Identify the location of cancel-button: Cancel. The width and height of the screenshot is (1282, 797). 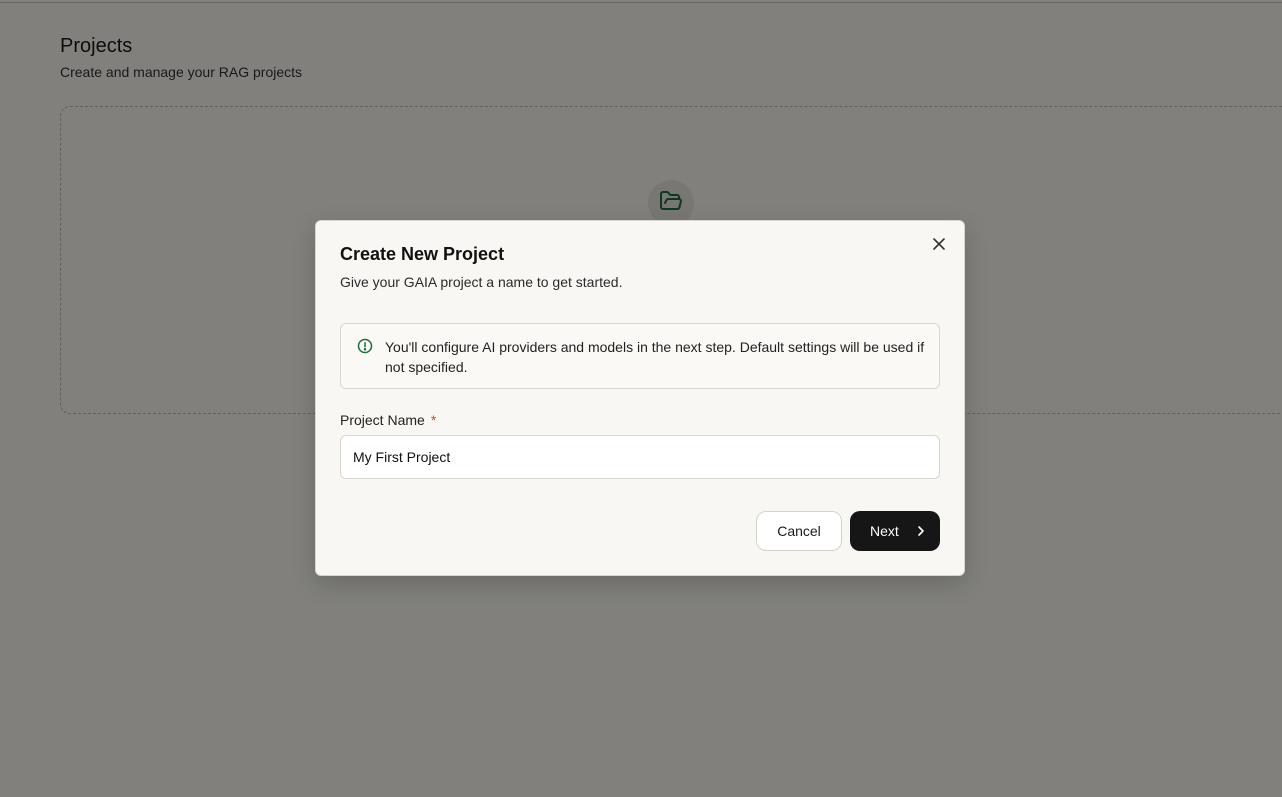
(799, 531).